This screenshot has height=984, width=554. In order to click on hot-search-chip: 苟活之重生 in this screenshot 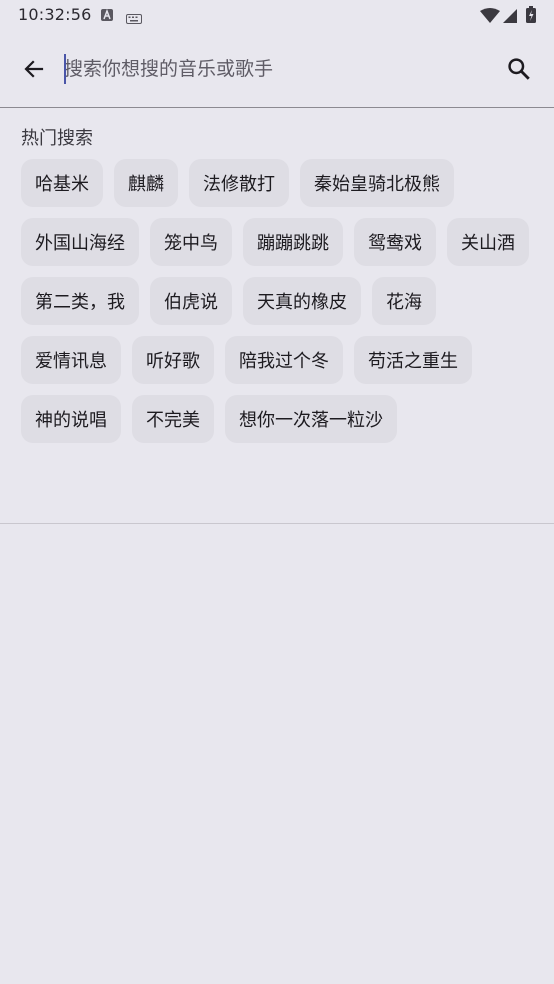, I will do `click(413, 360)`.